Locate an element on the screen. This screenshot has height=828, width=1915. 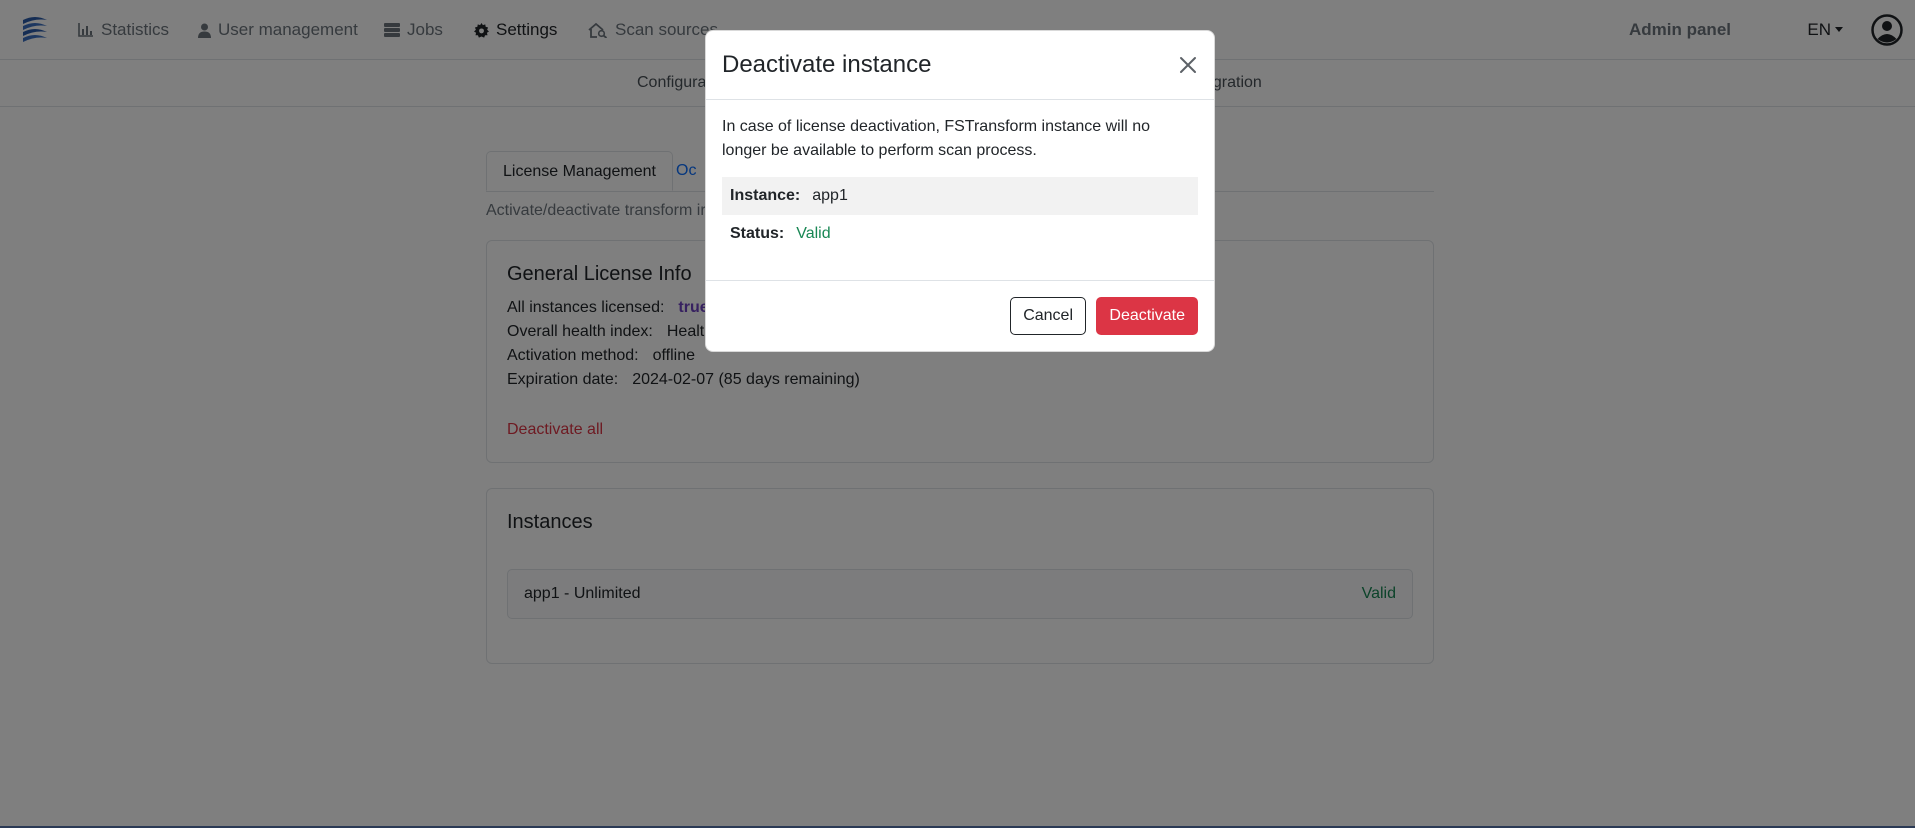
modal-footer: Cancel Deactivate is located at coordinates (960, 316).